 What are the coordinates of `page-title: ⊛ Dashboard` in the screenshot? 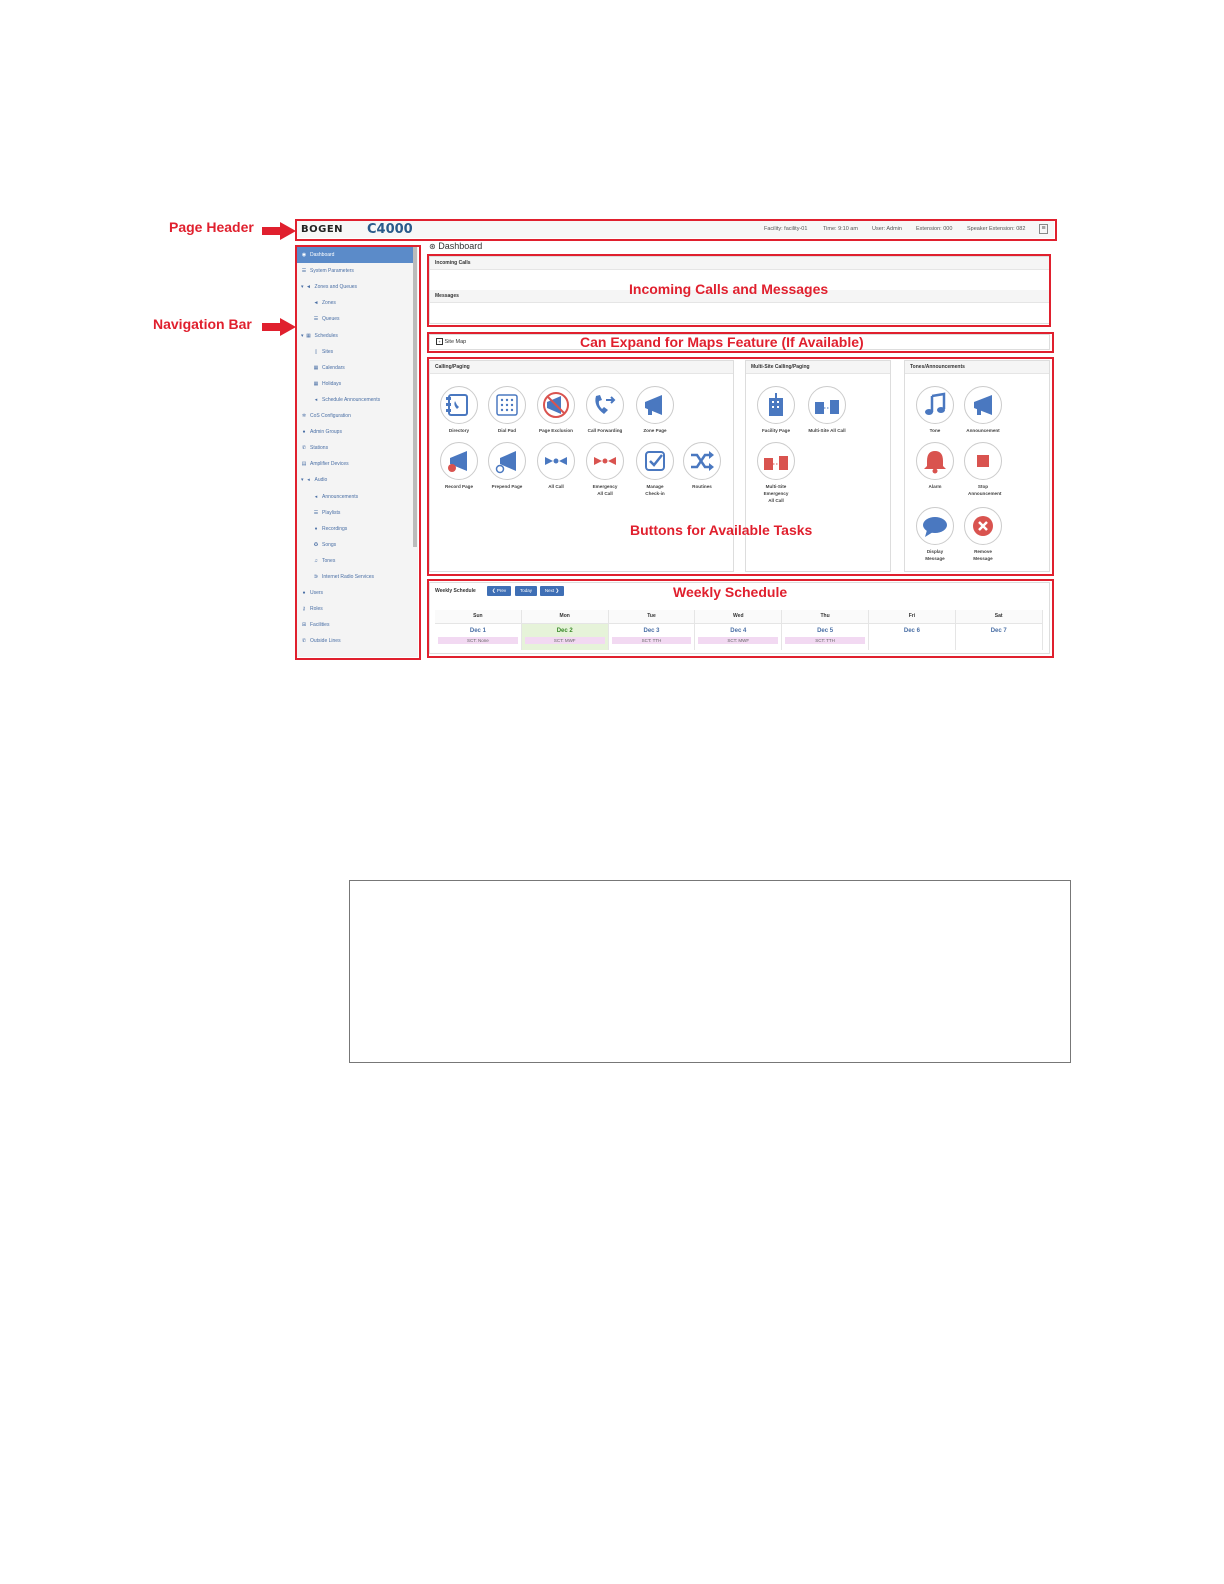 It's located at (456, 246).